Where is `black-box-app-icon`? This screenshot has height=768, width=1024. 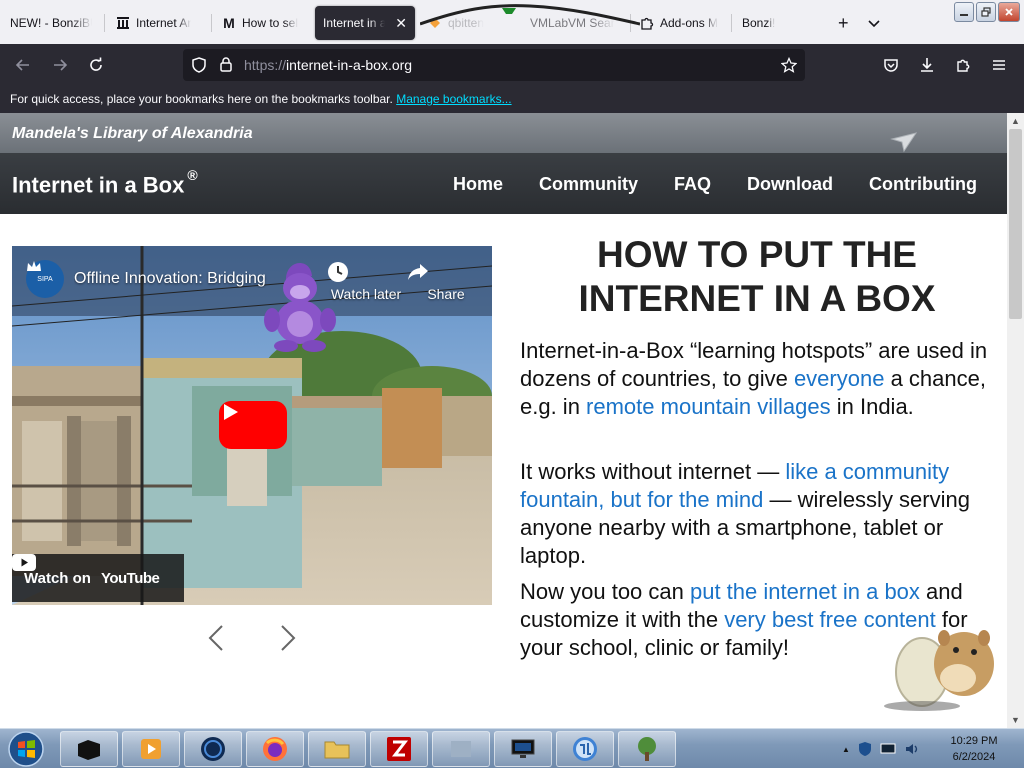
black-box-app-icon is located at coordinates (89, 750).